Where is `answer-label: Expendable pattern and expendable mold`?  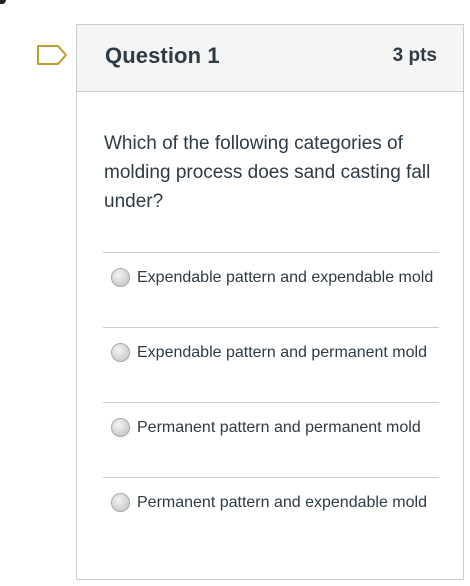 answer-label: Expendable pattern and expendable mold is located at coordinates (285, 277).